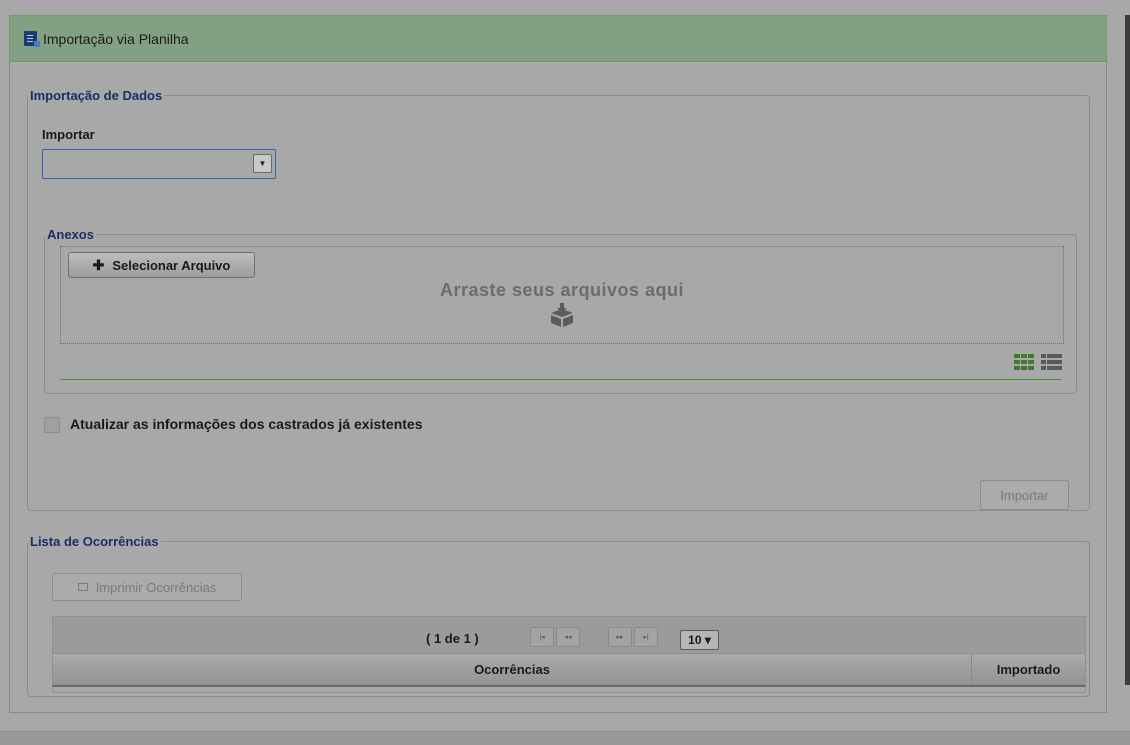 This screenshot has width=1130, height=745. I want to click on paginator: ( 1 de 1 ) |◂ ◂◂ ▸▸ ▸| 10 ▾, so click(569, 635).